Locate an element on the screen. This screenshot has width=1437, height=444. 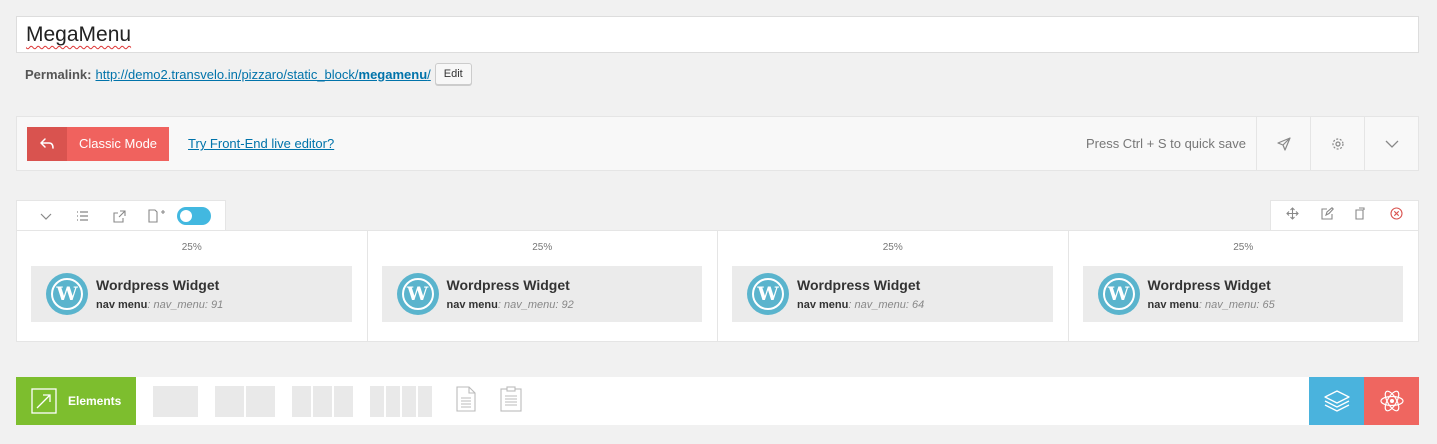
edit-icon is located at coordinates (1327, 216).